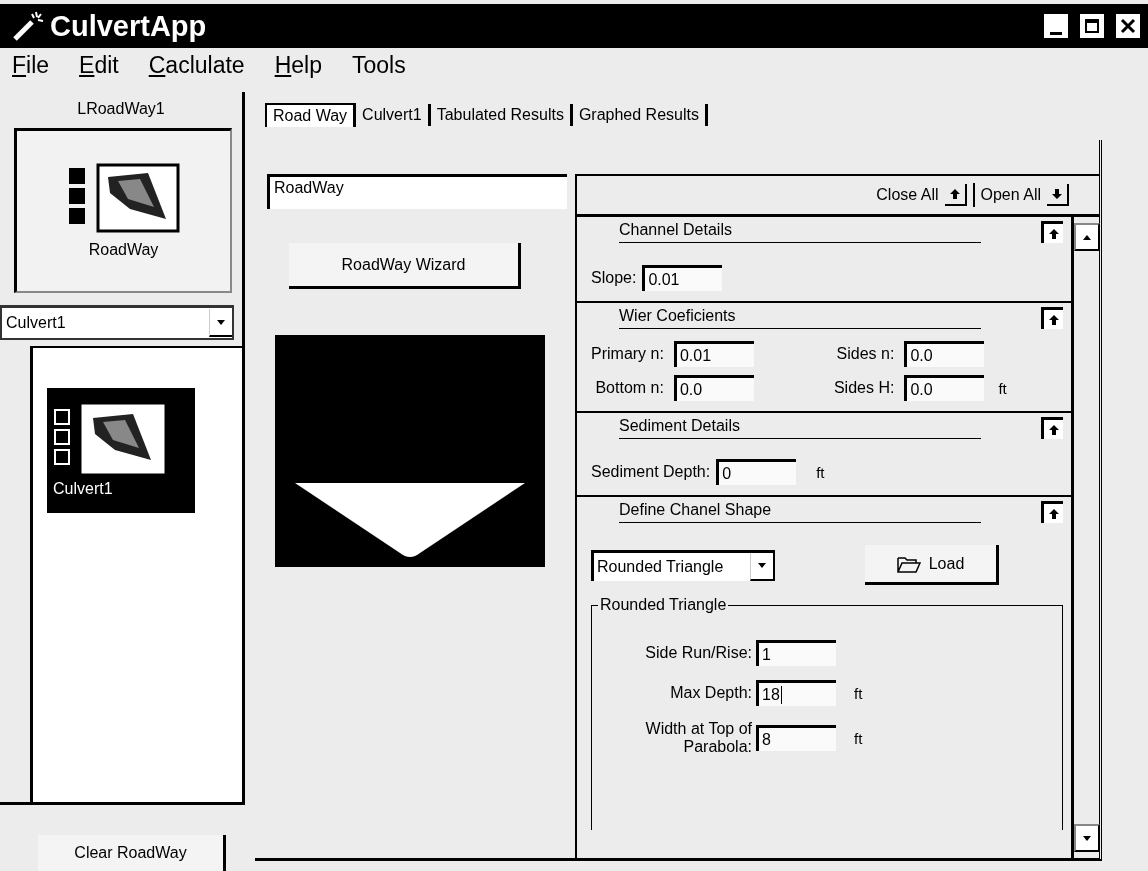 This screenshot has height=871, width=1148. I want to click on section-title: Wier Coeficients, so click(800, 318).